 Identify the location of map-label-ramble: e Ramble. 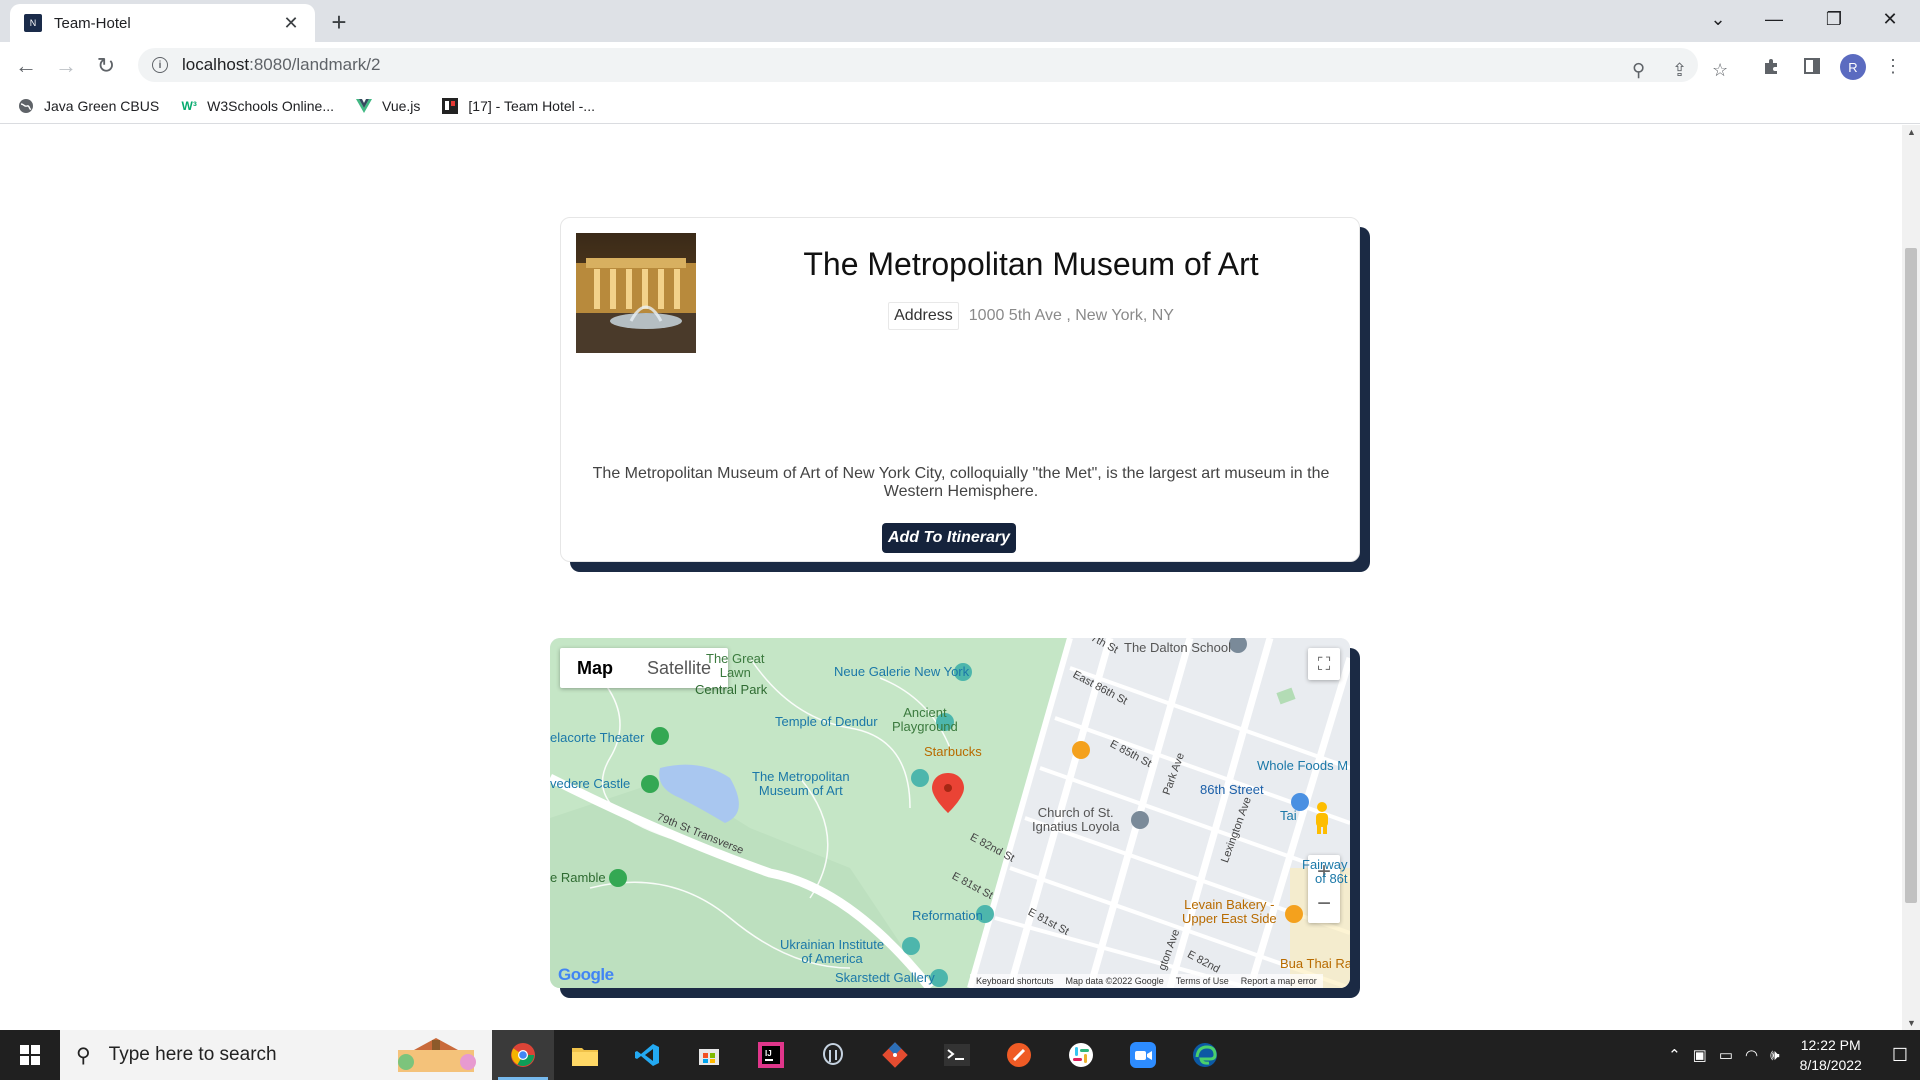
(578, 877).